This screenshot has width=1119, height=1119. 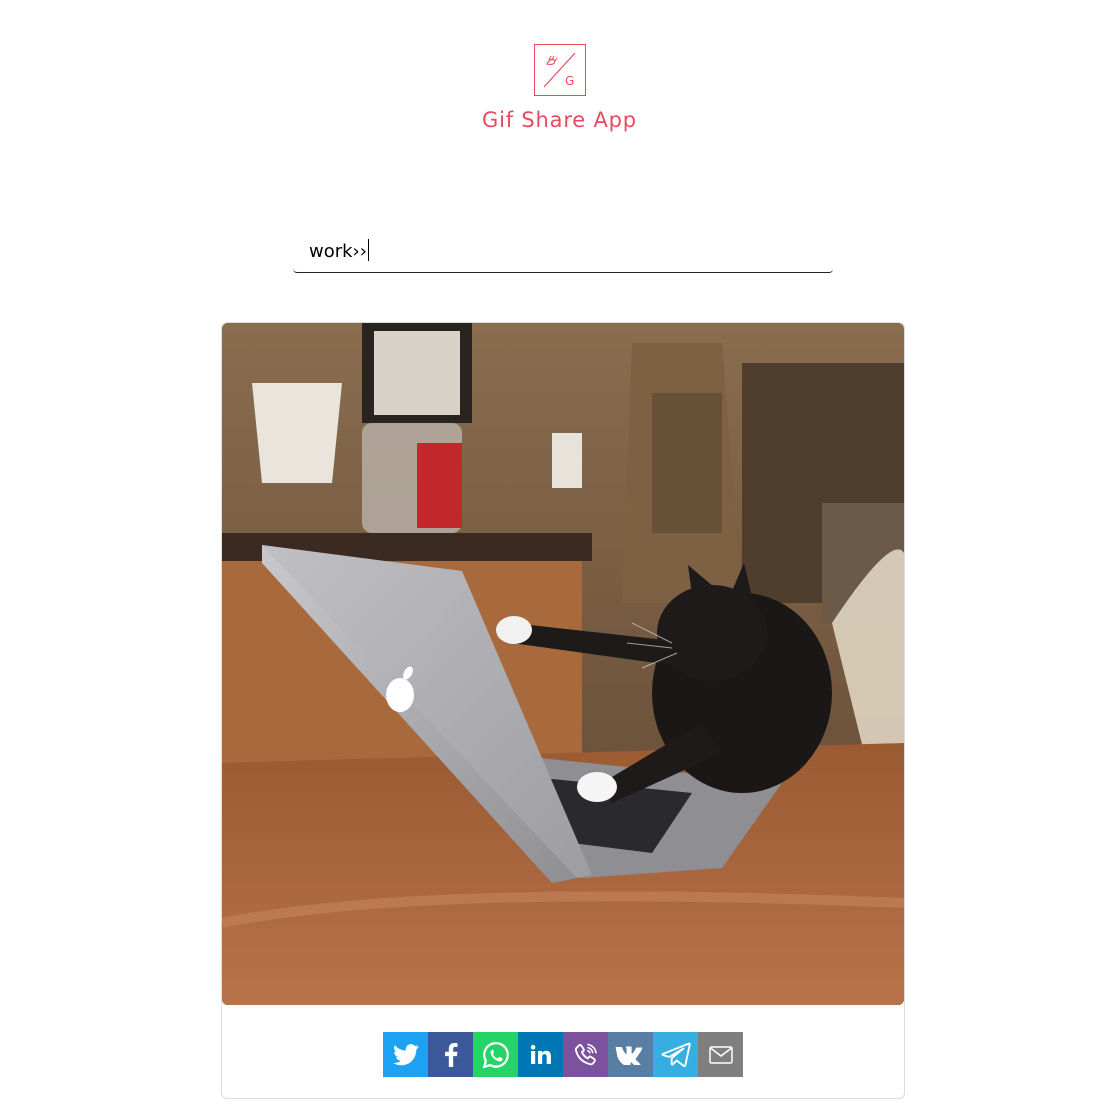 I want to click on share-twitter-button, so click(x=405, y=1054).